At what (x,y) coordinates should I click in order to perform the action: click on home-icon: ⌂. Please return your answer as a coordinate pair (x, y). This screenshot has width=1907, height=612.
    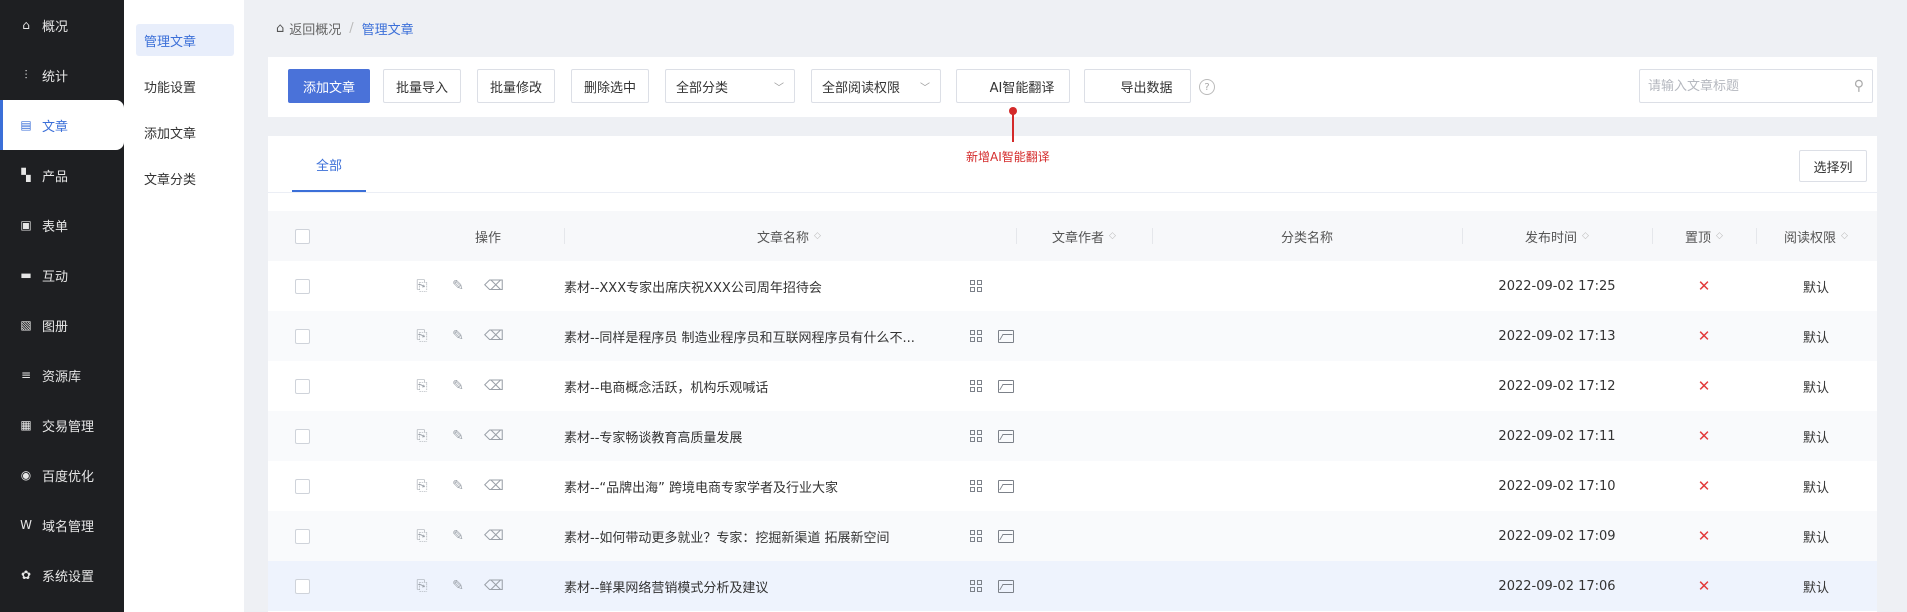
    Looking at the image, I should click on (280, 28).